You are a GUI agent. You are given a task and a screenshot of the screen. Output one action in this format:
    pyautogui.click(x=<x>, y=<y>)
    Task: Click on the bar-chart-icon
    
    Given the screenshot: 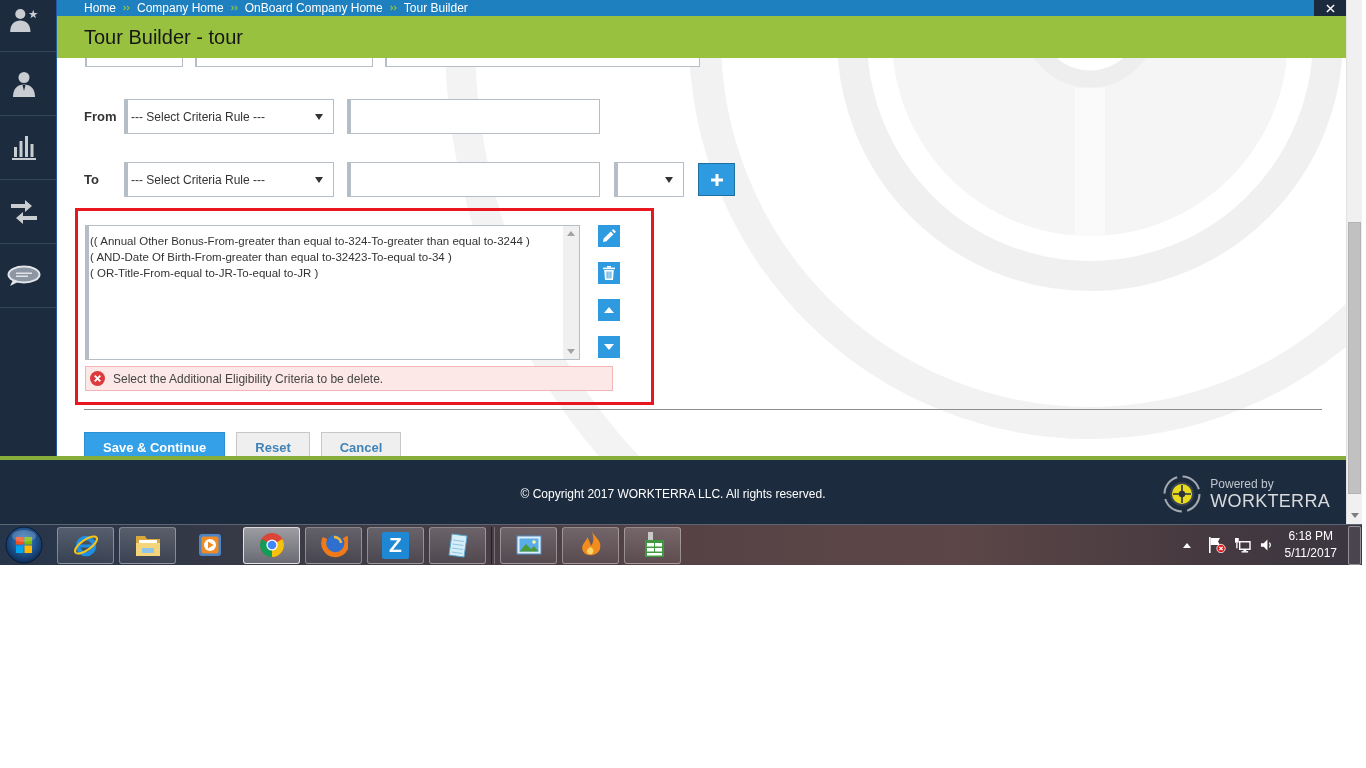 What is the action you would take?
    pyautogui.click(x=24, y=147)
    